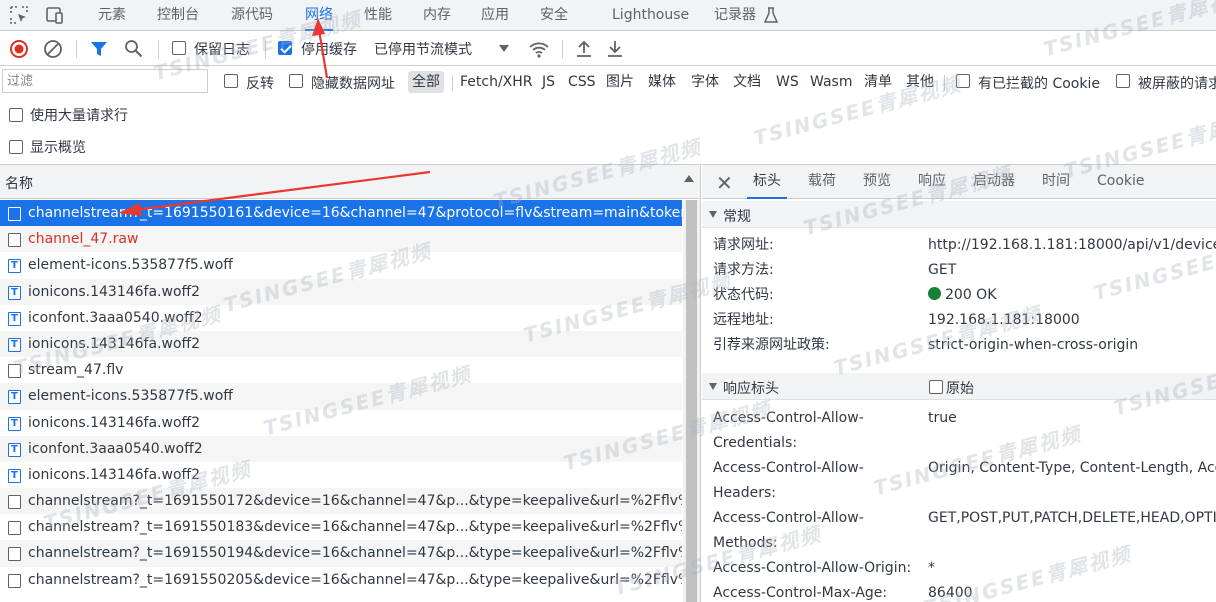 This screenshot has width=1216, height=602. I want to click on tab-preview: 预览, so click(877, 182).